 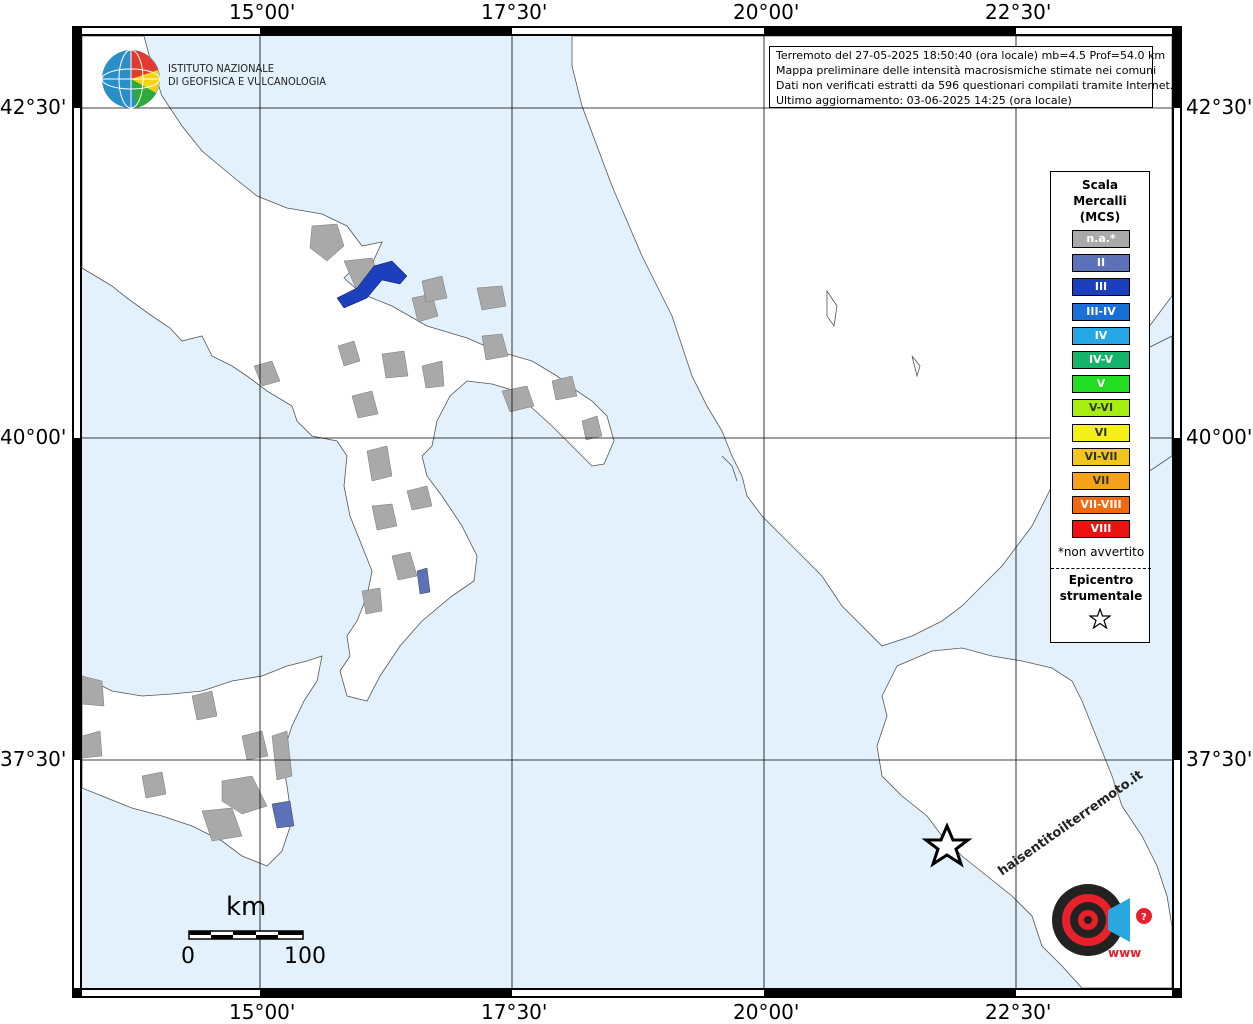 What do you see at coordinates (1101, 335) in the screenshot?
I see `legend-item: IV` at bounding box center [1101, 335].